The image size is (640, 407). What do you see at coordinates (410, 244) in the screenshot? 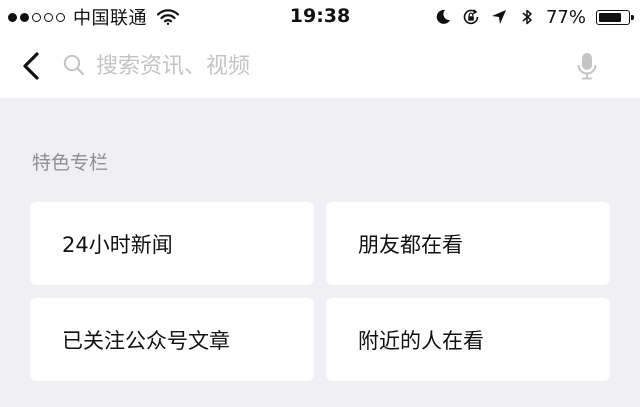
I see `column-card-label: 朋友都在看` at bounding box center [410, 244].